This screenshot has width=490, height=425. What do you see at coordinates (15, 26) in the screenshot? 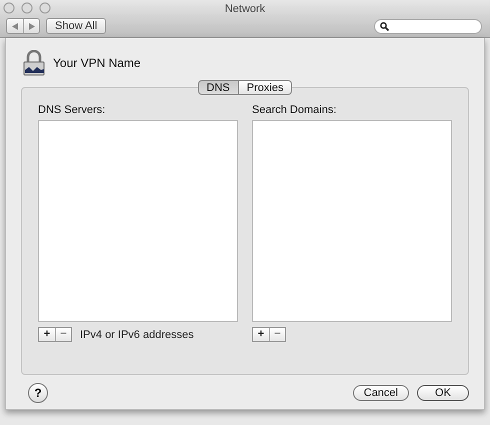
I see `back-arrow-icon` at bounding box center [15, 26].